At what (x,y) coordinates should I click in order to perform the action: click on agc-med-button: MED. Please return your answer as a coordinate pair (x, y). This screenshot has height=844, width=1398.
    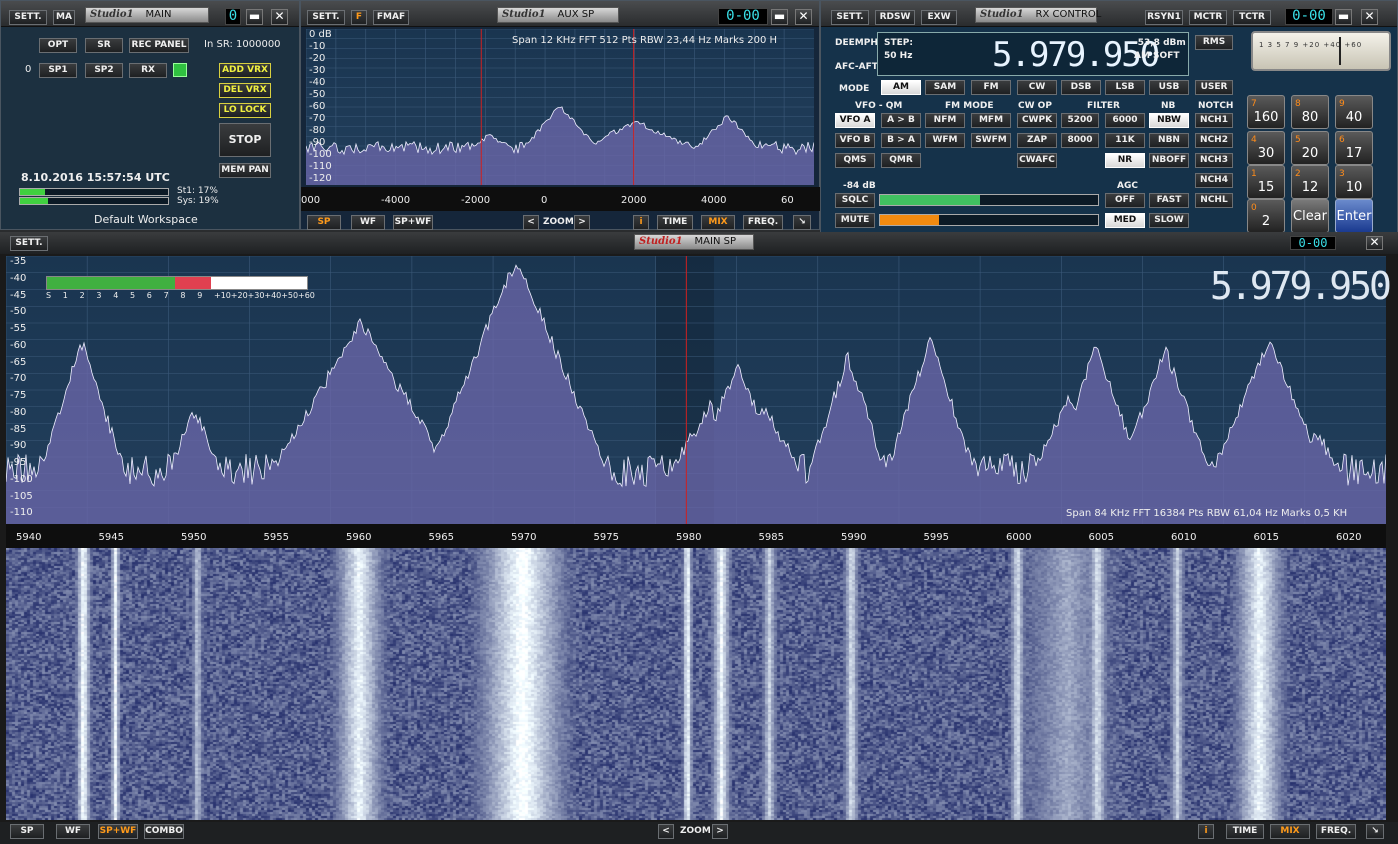
    Looking at the image, I should click on (1125, 220).